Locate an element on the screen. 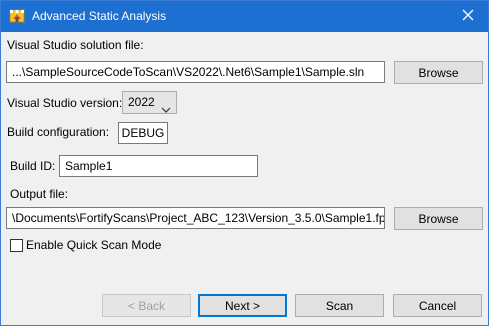 The width and height of the screenshot is (489, 326). vs-version-label: Visual Studio version: is located at coordinates (65, 103).